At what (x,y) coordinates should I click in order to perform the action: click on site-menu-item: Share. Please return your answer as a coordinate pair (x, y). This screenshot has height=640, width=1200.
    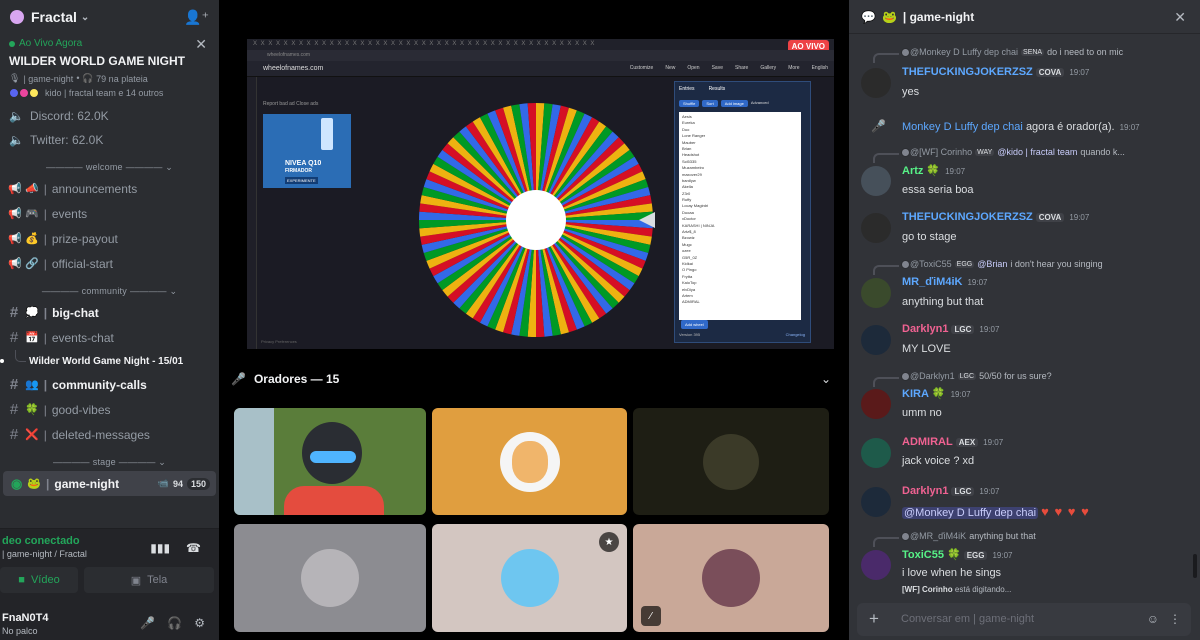
    Looking at the image, I should click on (742, 68).